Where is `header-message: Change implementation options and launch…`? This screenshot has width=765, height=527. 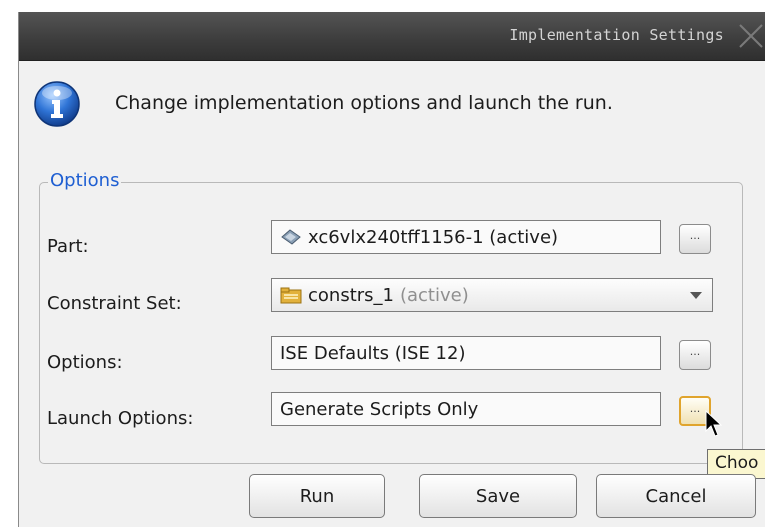 header-message: Change implementation options and launch… is located at coordinates (364, 103).